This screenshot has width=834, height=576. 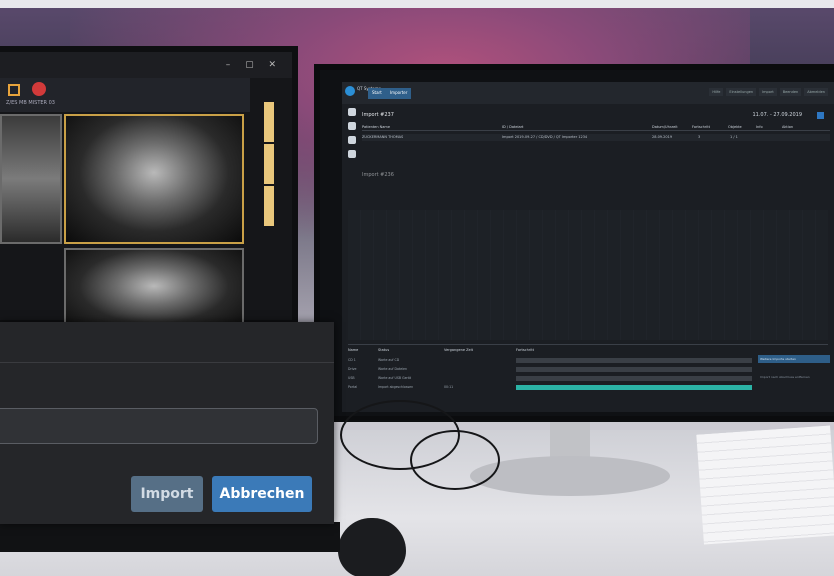 What do you see at coordinates (146, 65) in the screenshot?
I see `viewer-titlebar: – ▢ ✕` at bounding box center [146, 65].